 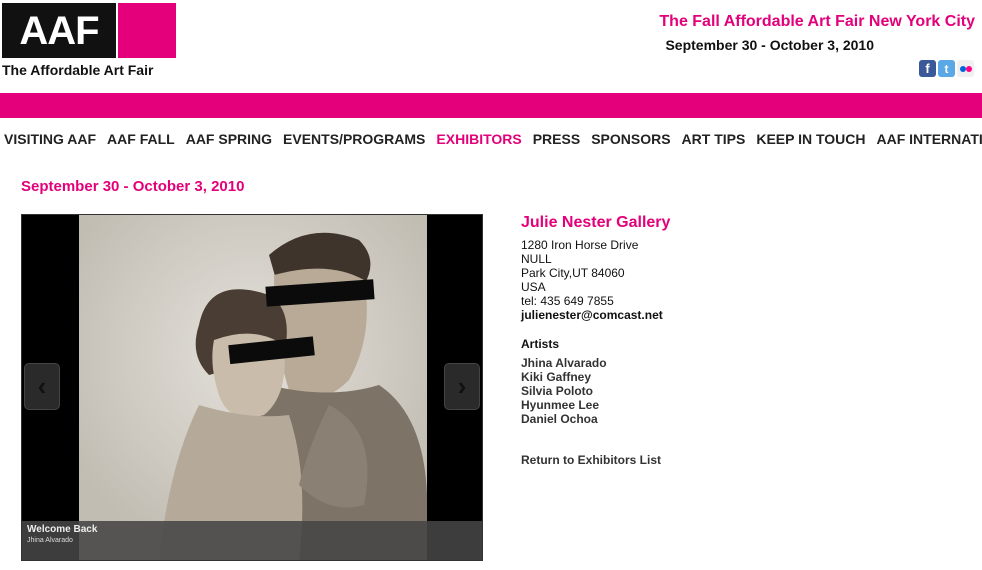 What do you see at coordinates (462, 386) in the screenshot?
I see `next-arrow-icon: ›` at bounding box center [462, 386].